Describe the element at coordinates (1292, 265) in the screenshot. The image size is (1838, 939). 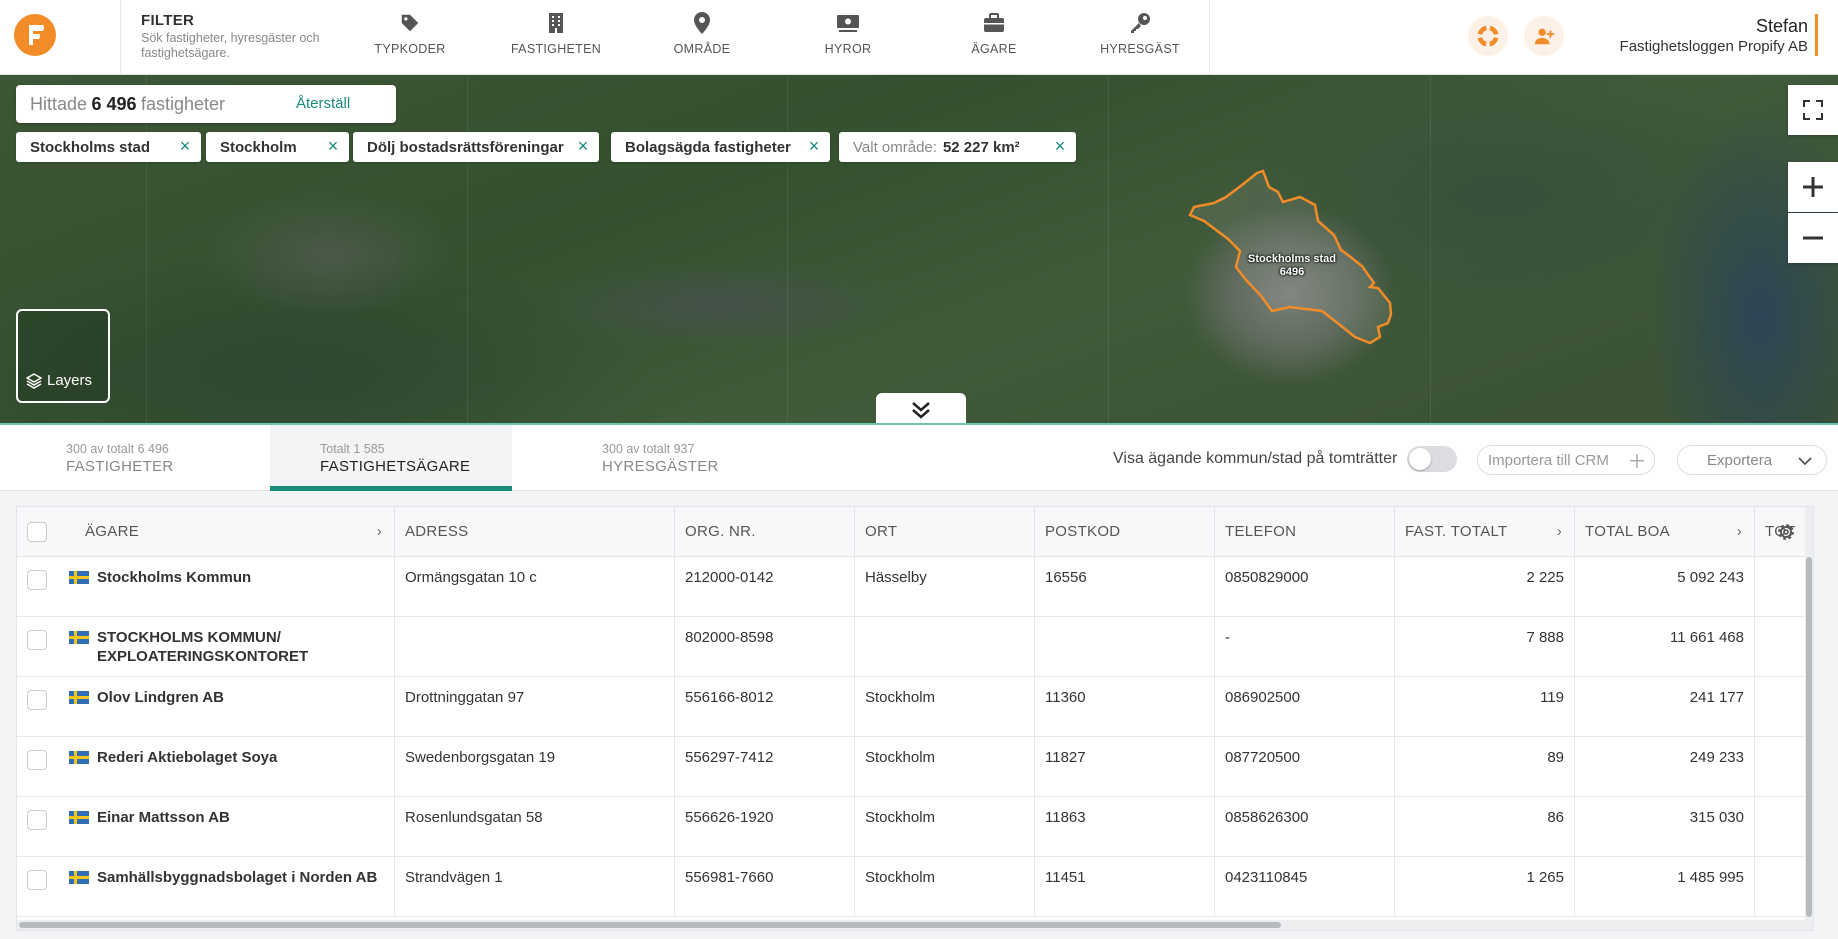
I see `region-label: Stockholms stad 6496` at that location.